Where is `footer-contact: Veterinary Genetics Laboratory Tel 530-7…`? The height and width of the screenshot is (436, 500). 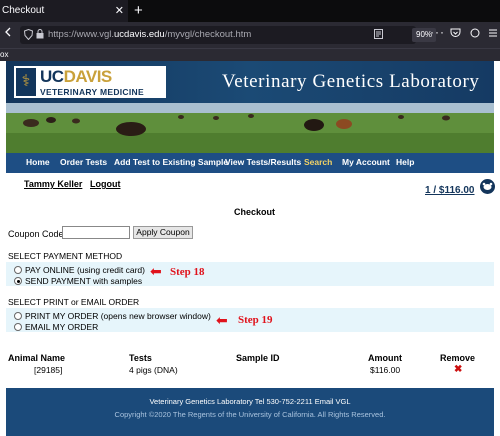
footer-contact: Veterinary Genetics Laboratory Tel 530-7… is located at coordinates (250, 401).